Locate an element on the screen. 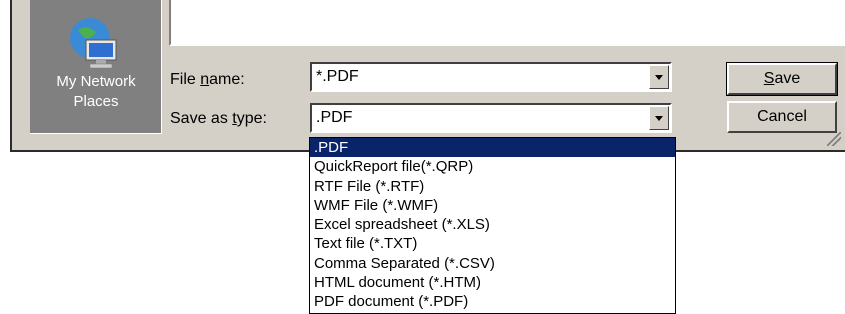 This screenshot has height=314, width=845. save-as-type-combo: .PDF is located at coordinates (491, 118).